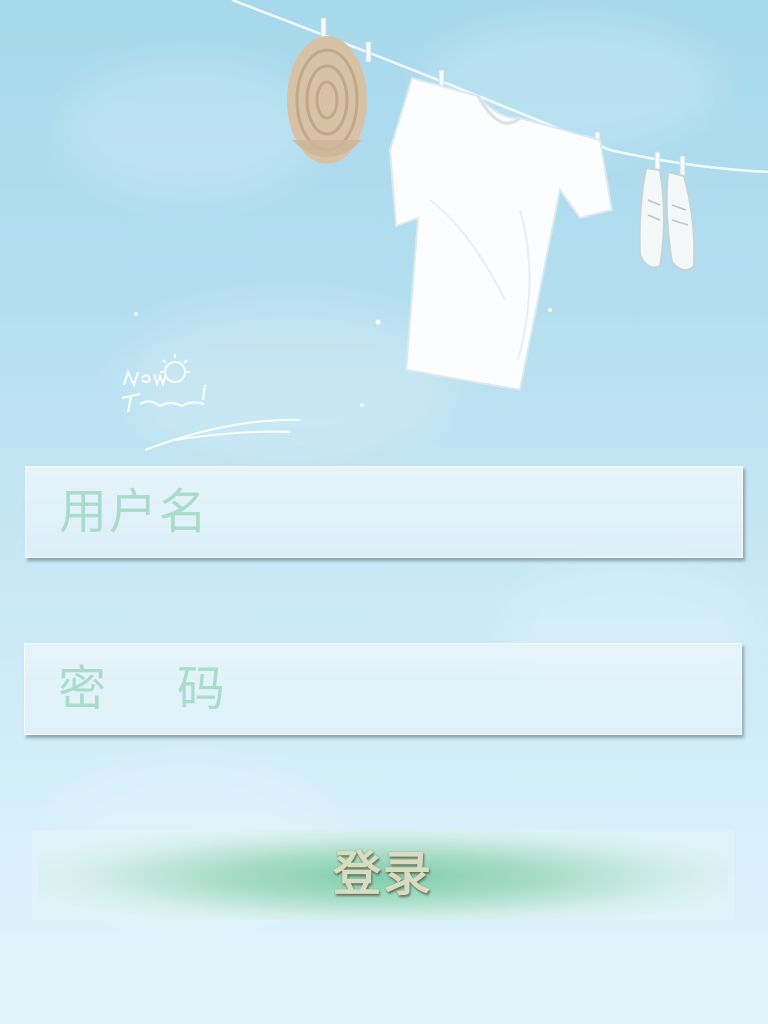 Image resolution: width=768 pixels, height=1024 pixels. I want to click on username-field: 用户名, so click(384, 512).